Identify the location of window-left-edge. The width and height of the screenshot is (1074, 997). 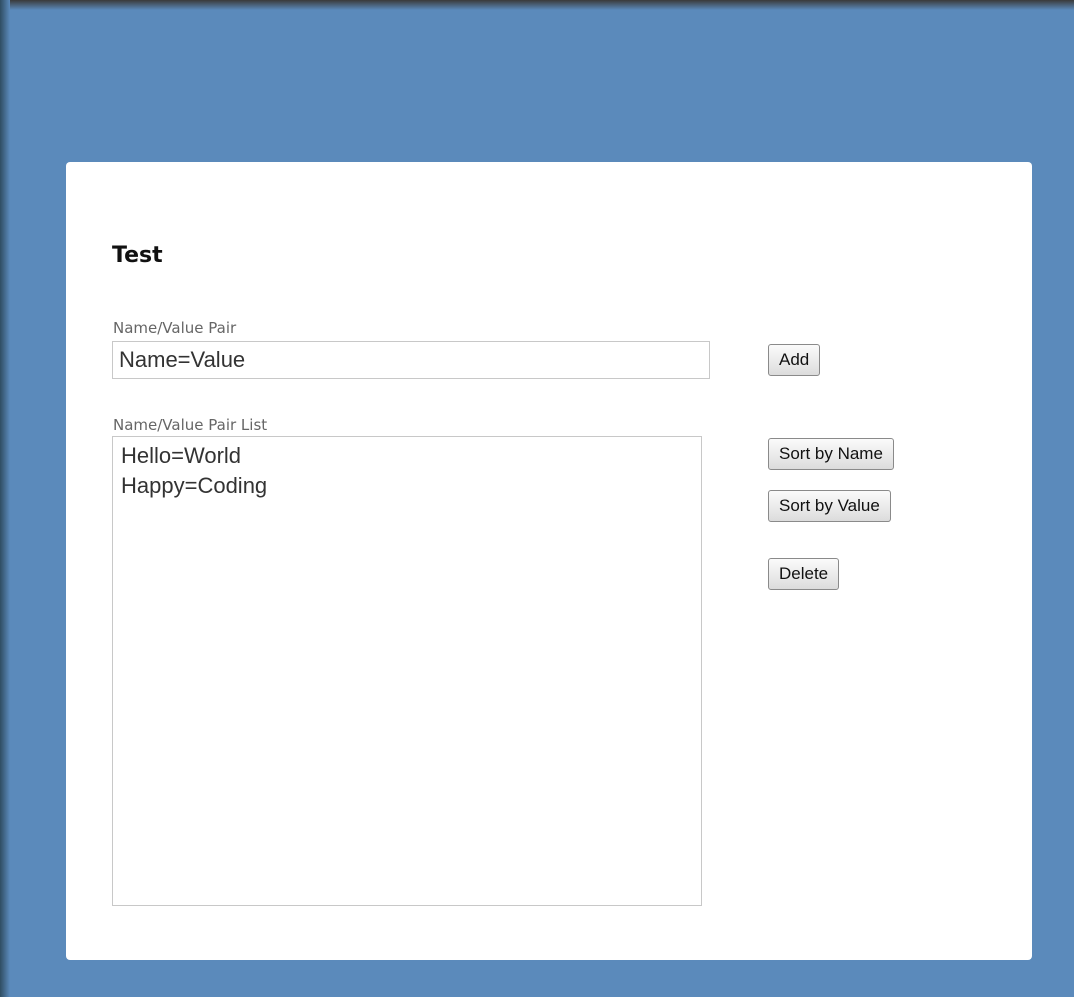
(5, 498).